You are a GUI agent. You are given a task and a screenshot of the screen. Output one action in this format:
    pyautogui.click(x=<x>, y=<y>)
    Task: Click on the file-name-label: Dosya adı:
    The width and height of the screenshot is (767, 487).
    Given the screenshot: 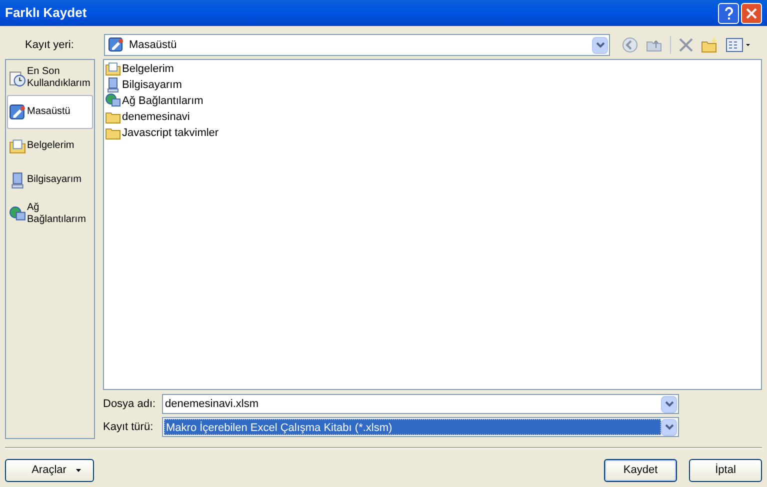 What is the action you would take?
    pyautogui.click(x=130, y=404)
    